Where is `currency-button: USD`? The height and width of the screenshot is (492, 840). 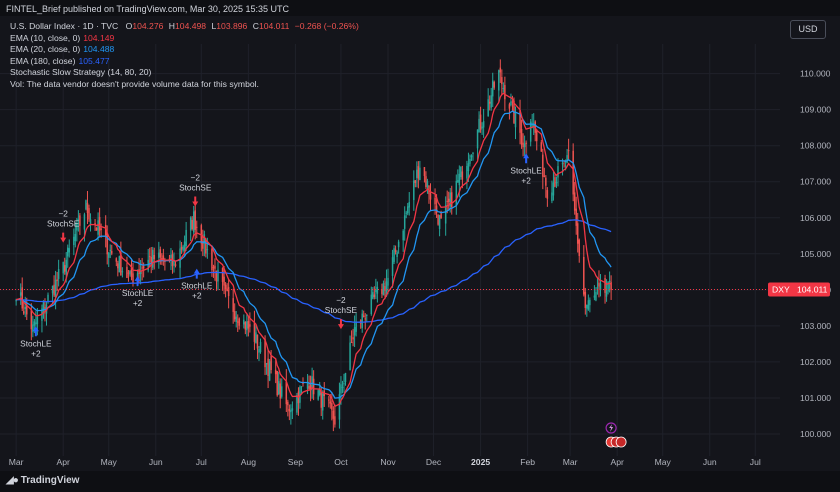 currency-button: USD is located at coordinates (808, 29).